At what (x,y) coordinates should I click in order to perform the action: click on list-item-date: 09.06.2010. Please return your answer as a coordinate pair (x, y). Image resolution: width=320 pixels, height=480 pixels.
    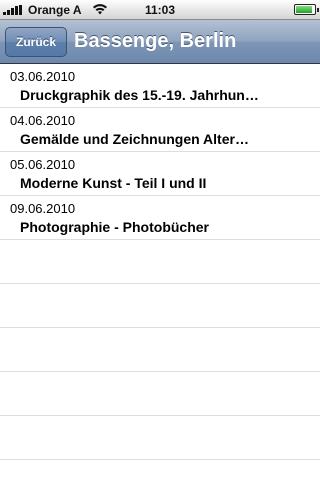
    Looking at the image, I should click on (43, 208).